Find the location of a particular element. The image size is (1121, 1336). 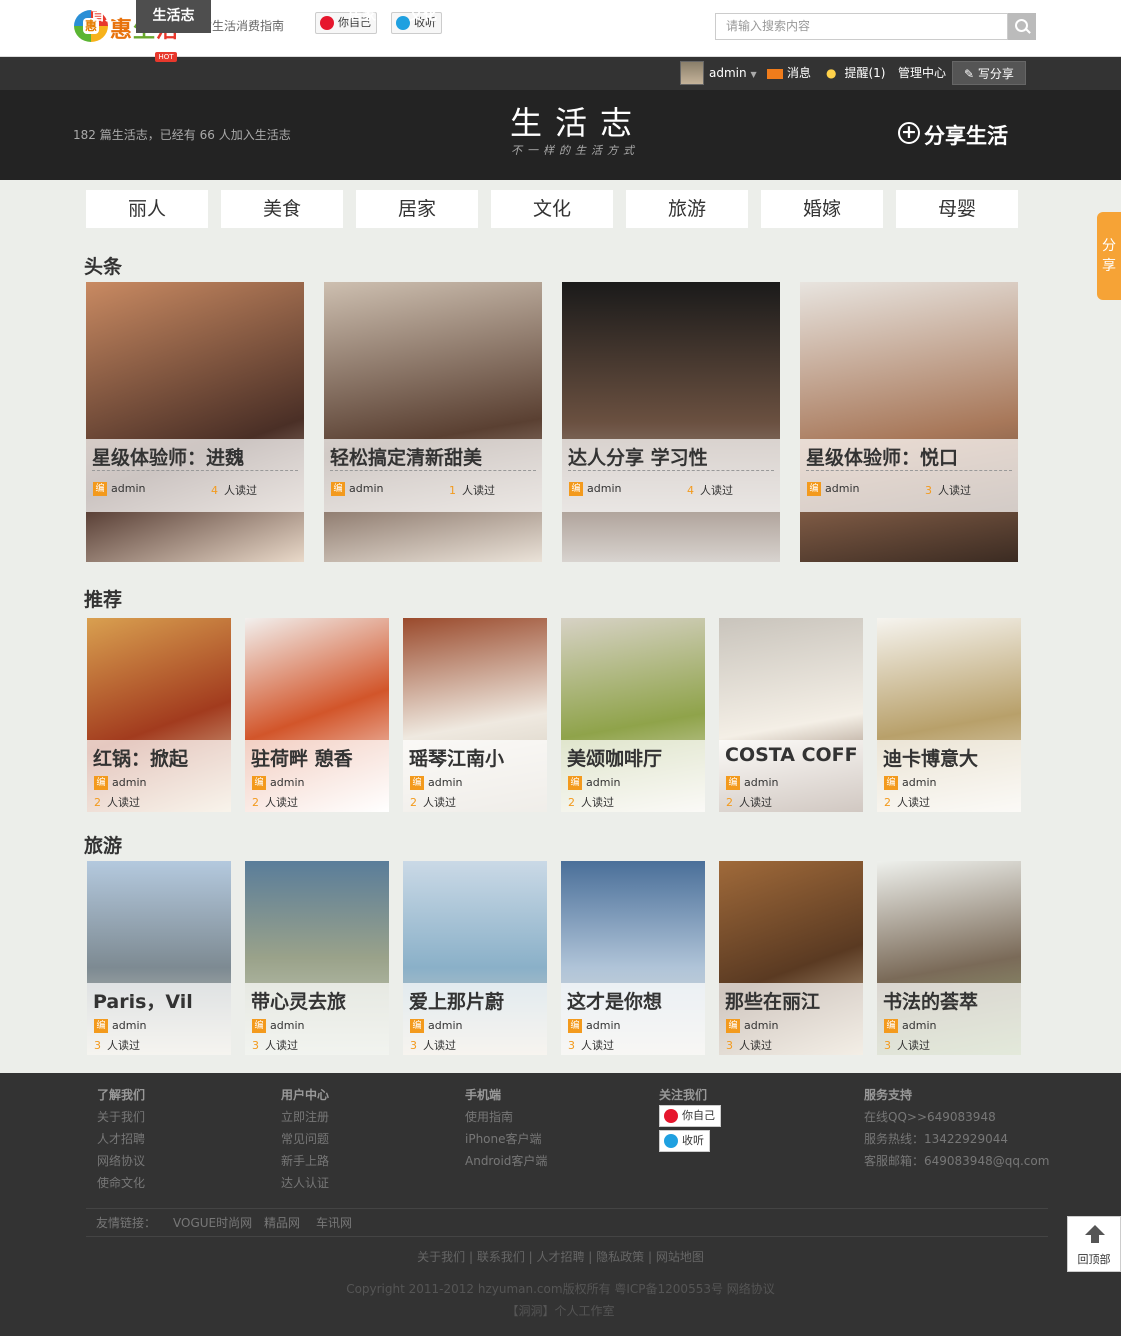

card-title: 爱上那片蔚 is located at coordinates (456, 1000).